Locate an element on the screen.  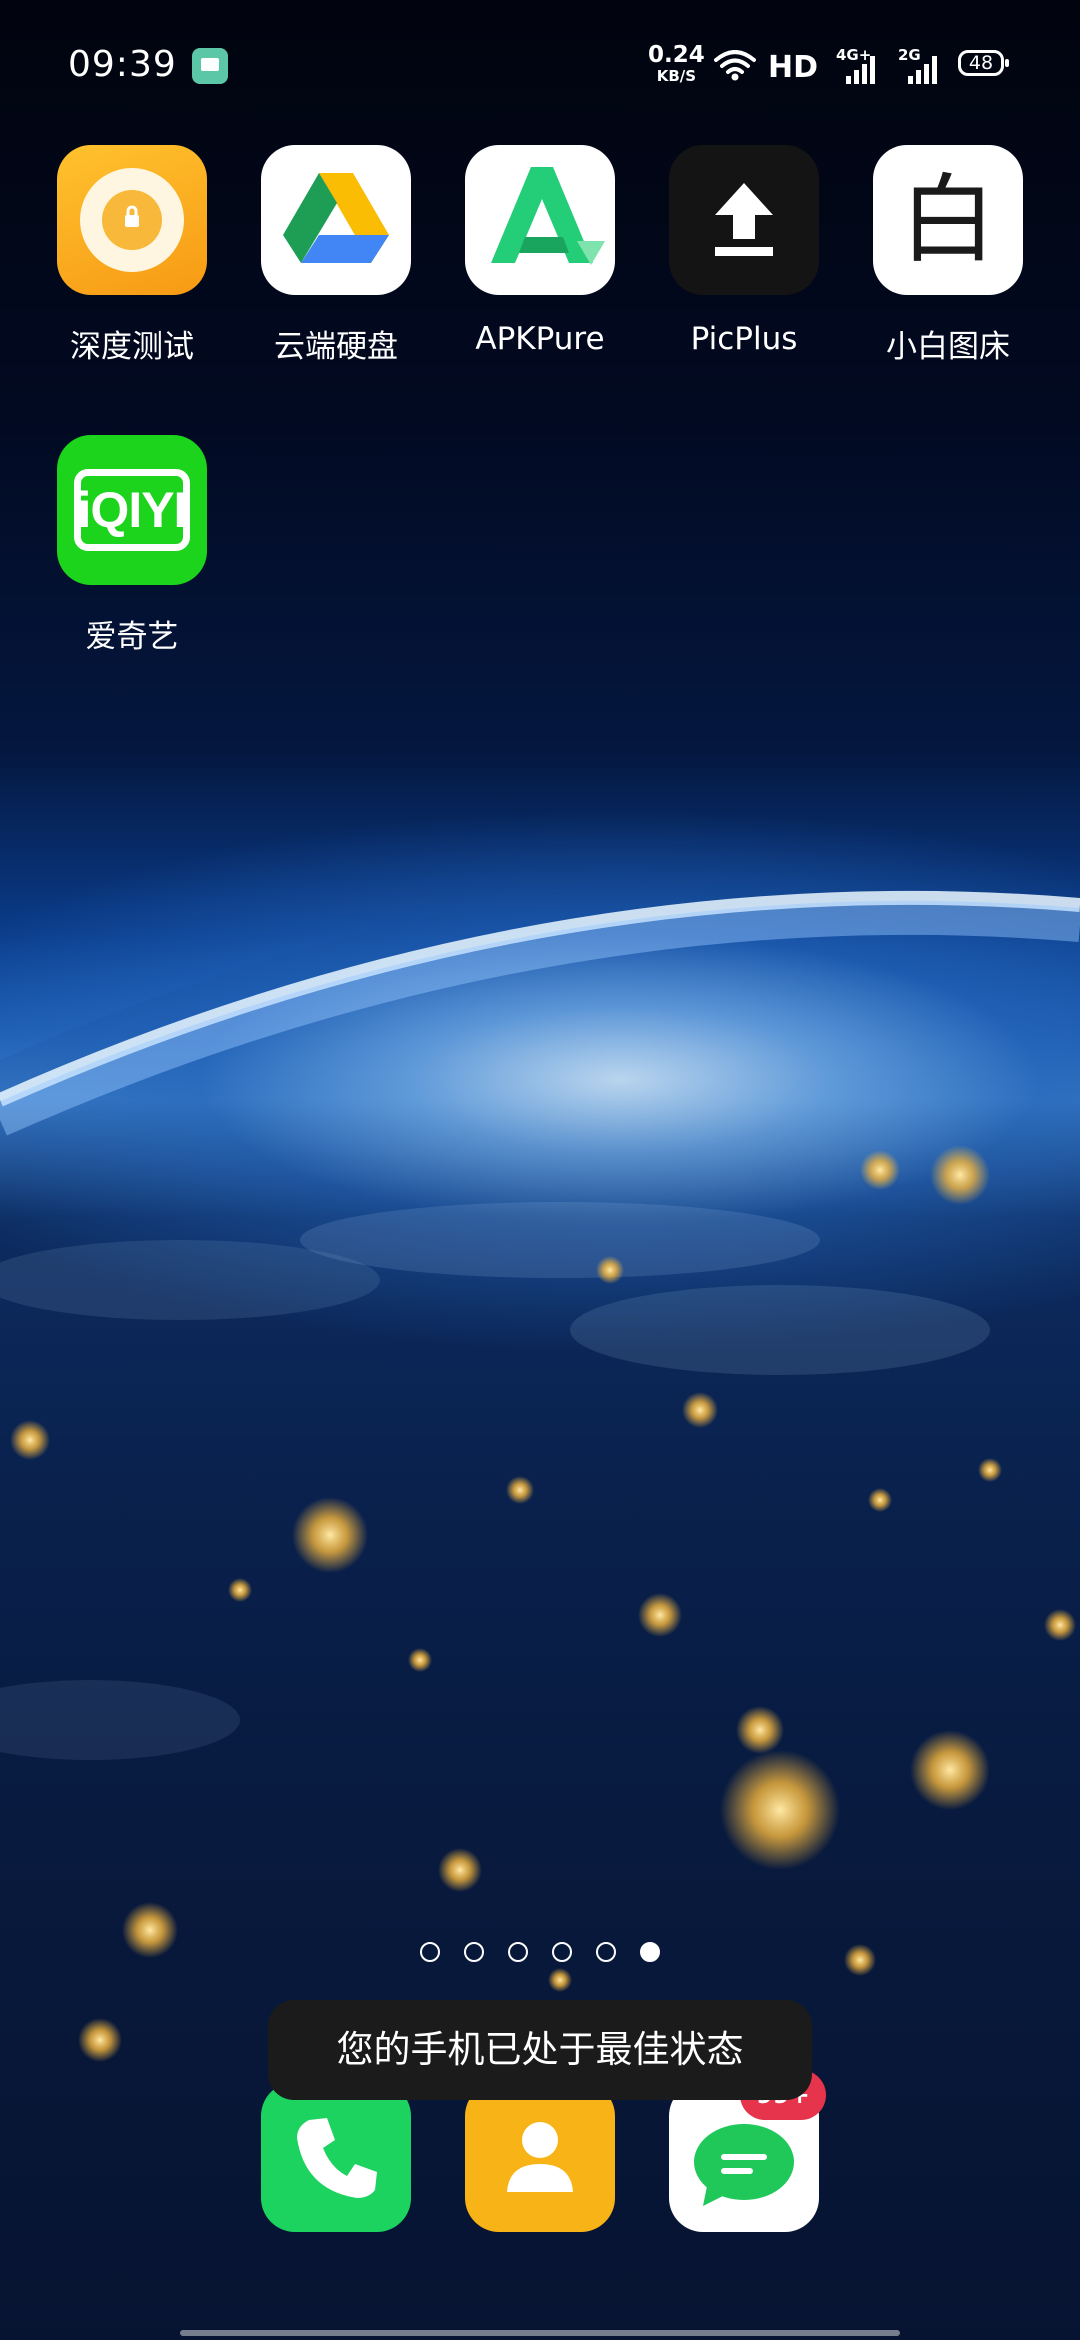
google-drive-icon is located at coordinates (336, 220).